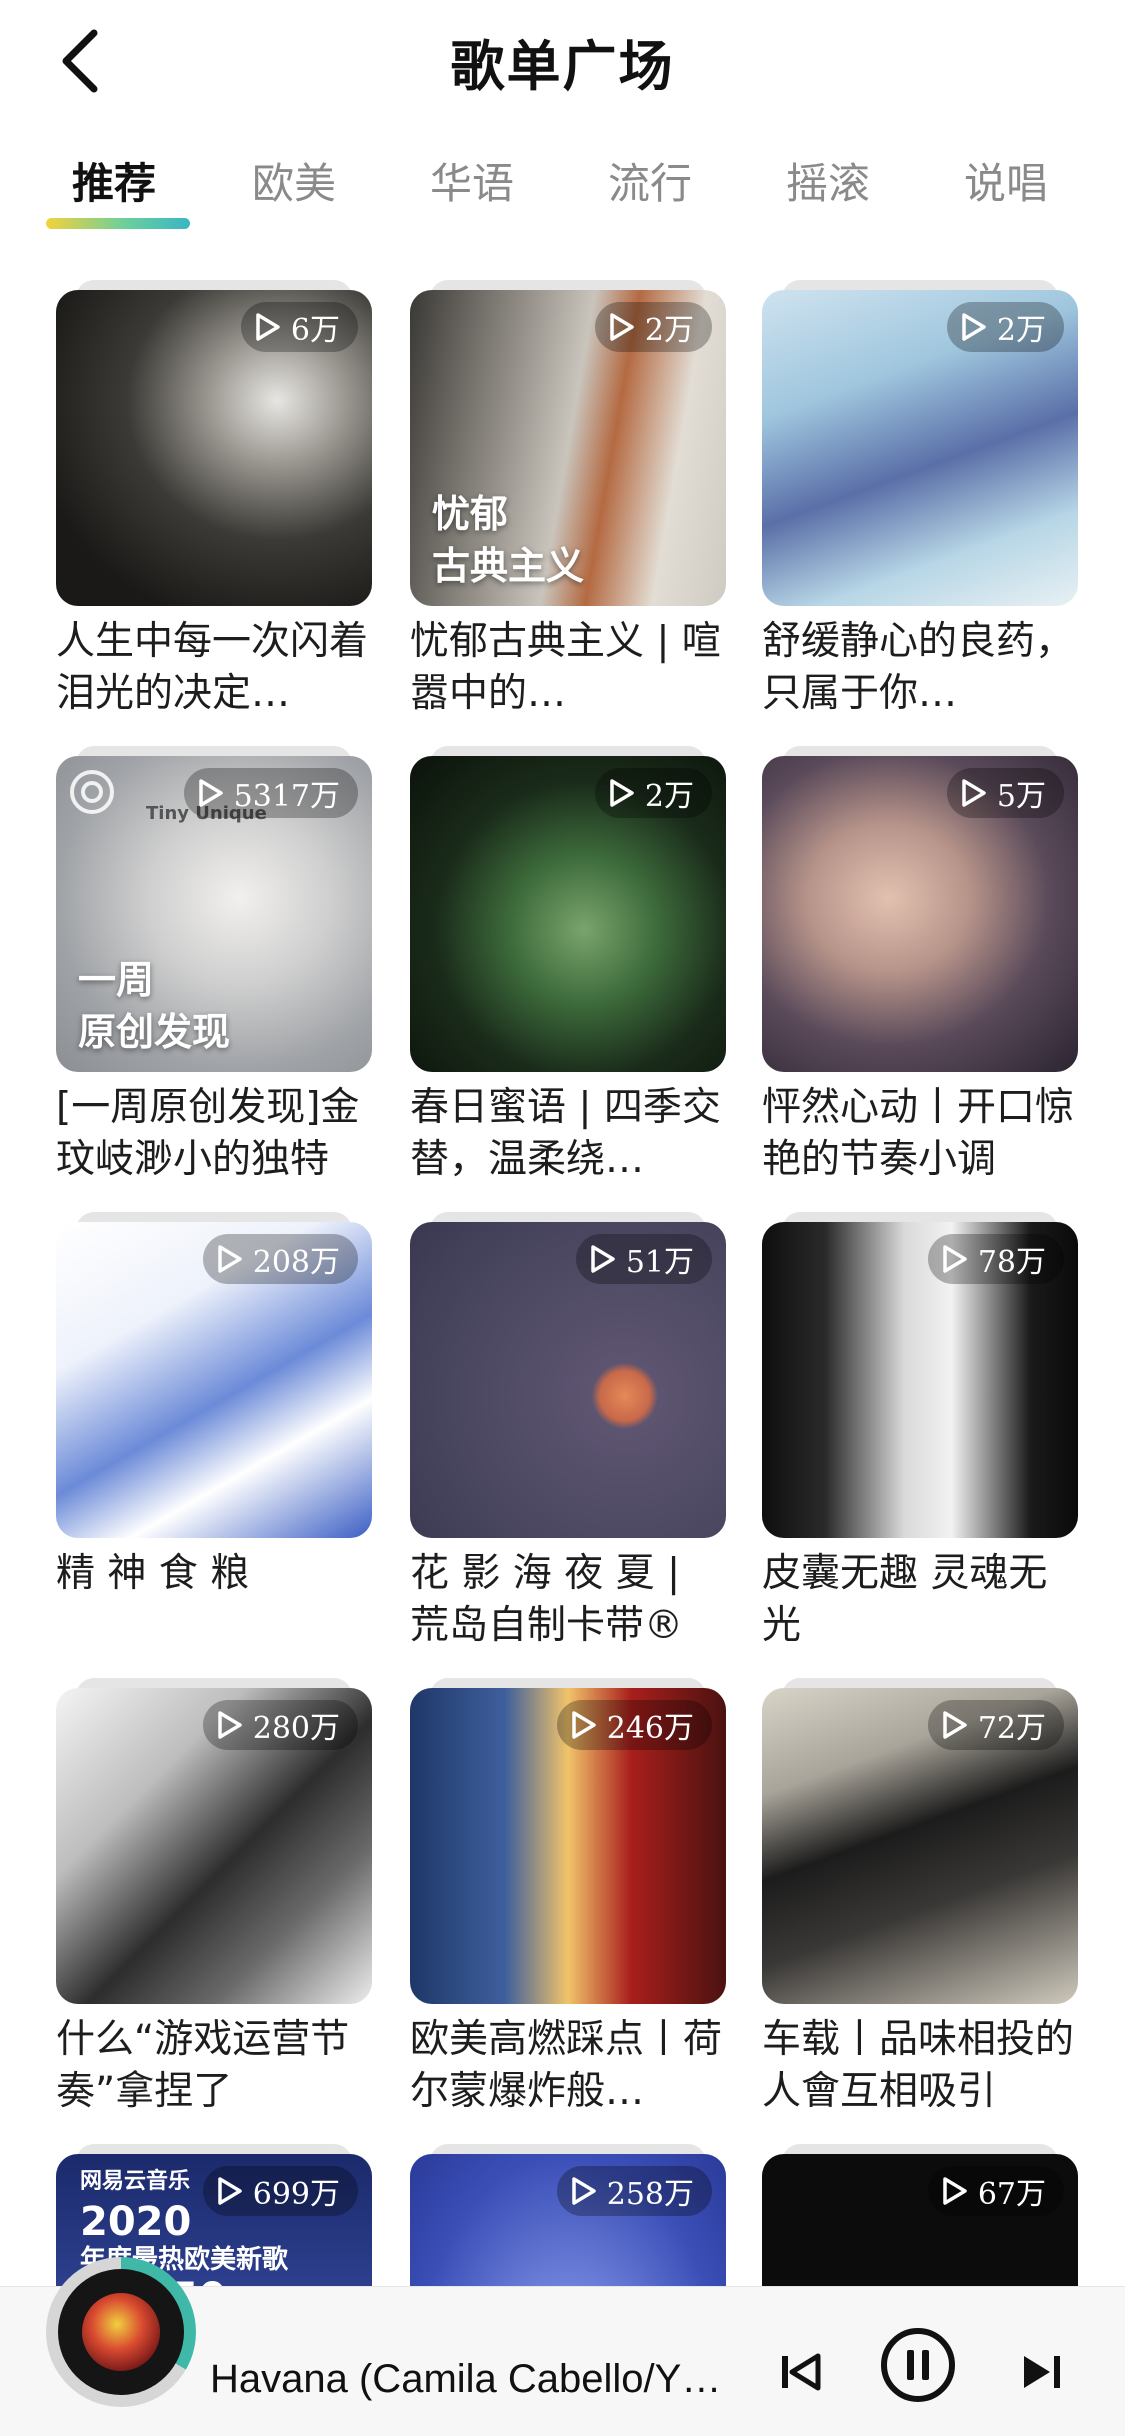  I want to click on album-art, so click(121, 2332).